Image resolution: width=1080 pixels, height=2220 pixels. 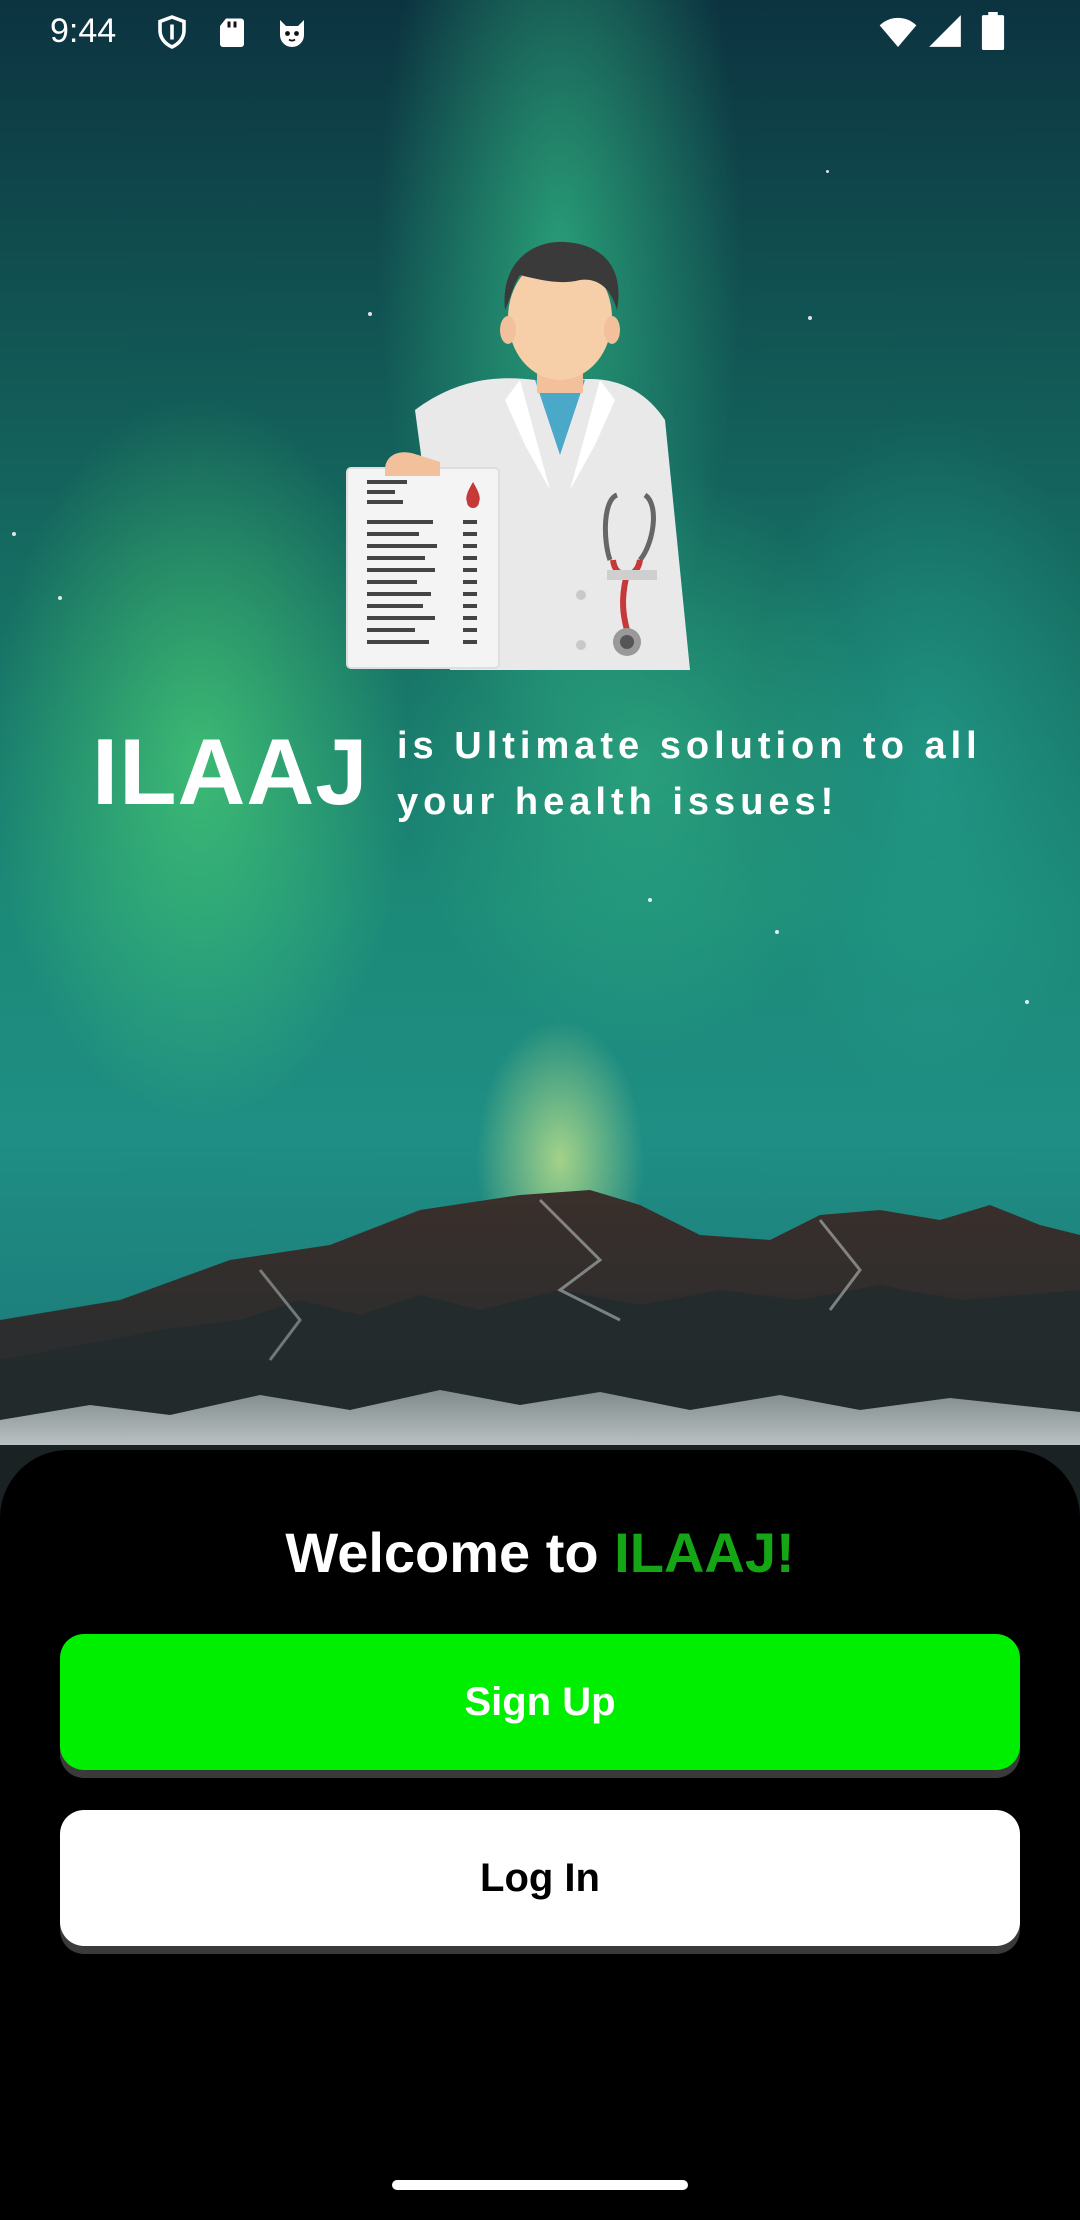 What do you see at coordinates (230, 771) in the screenshot?
I see `brand-title: ILAAJ` at bounding box center [230, 771].